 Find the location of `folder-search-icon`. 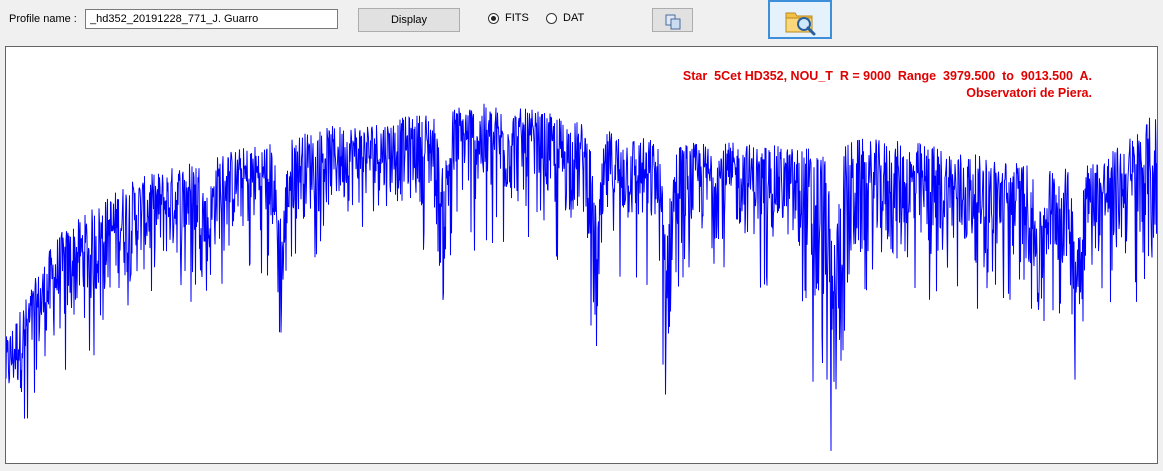

folder-search-icon is located at coordinates (800, 23).